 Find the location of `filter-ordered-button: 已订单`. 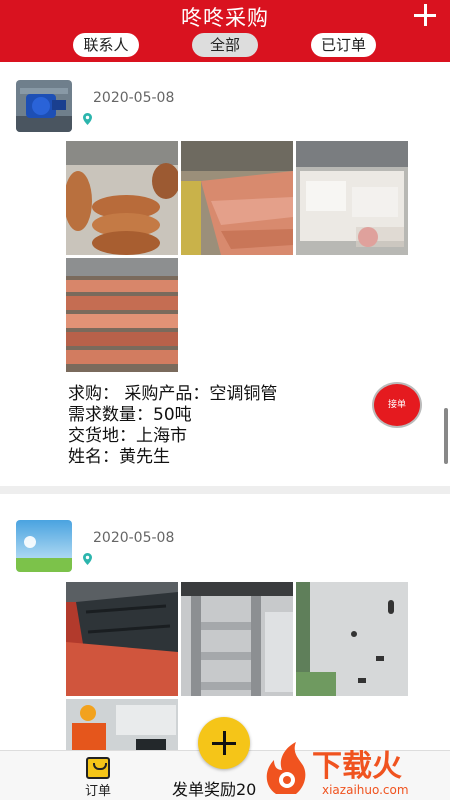

filter-ordered-button: 已订单 is located at coordinates (343, 45).